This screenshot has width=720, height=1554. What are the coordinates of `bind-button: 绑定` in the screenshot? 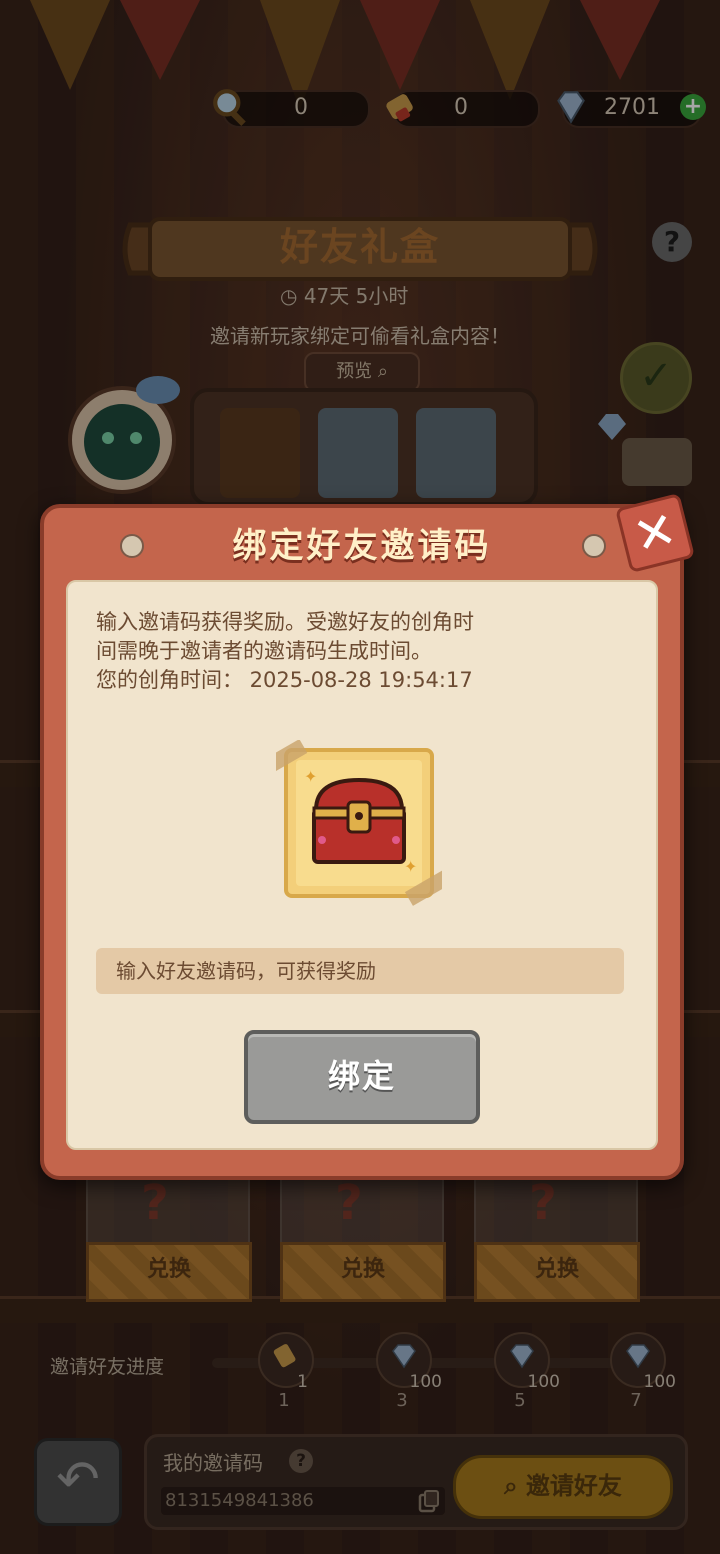 It's located at (362, 1077).